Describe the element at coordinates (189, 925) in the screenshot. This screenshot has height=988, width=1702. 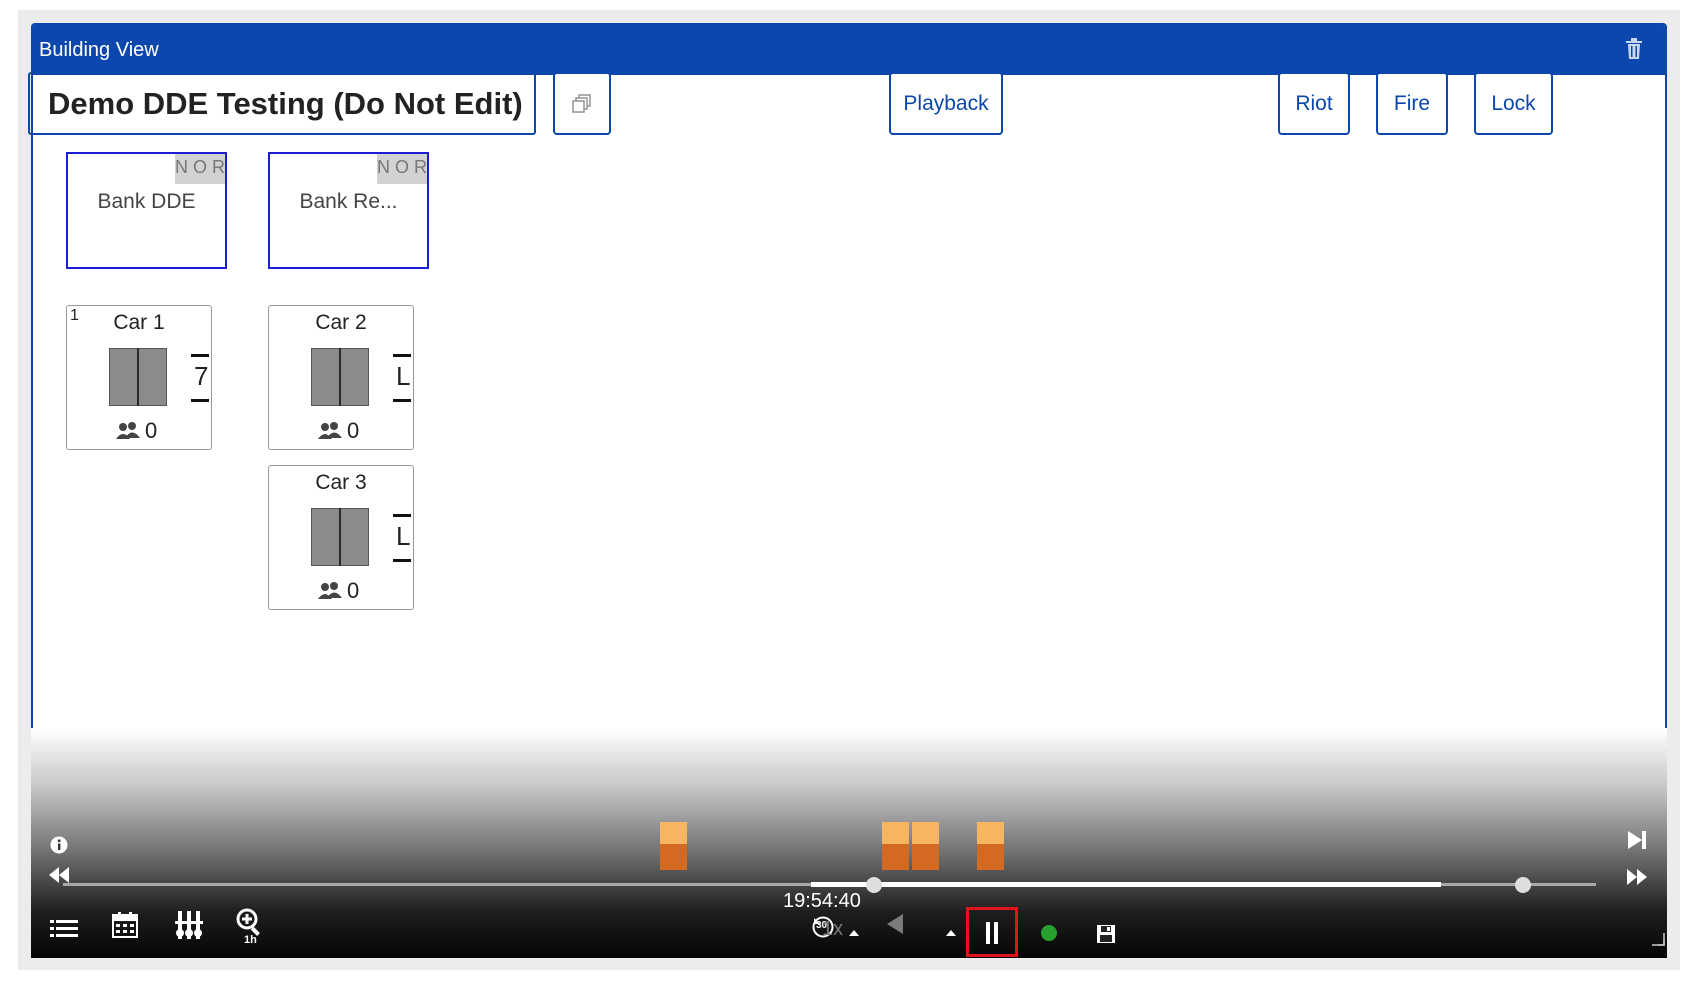
I see `filter-hierarchy-icon` at that location.